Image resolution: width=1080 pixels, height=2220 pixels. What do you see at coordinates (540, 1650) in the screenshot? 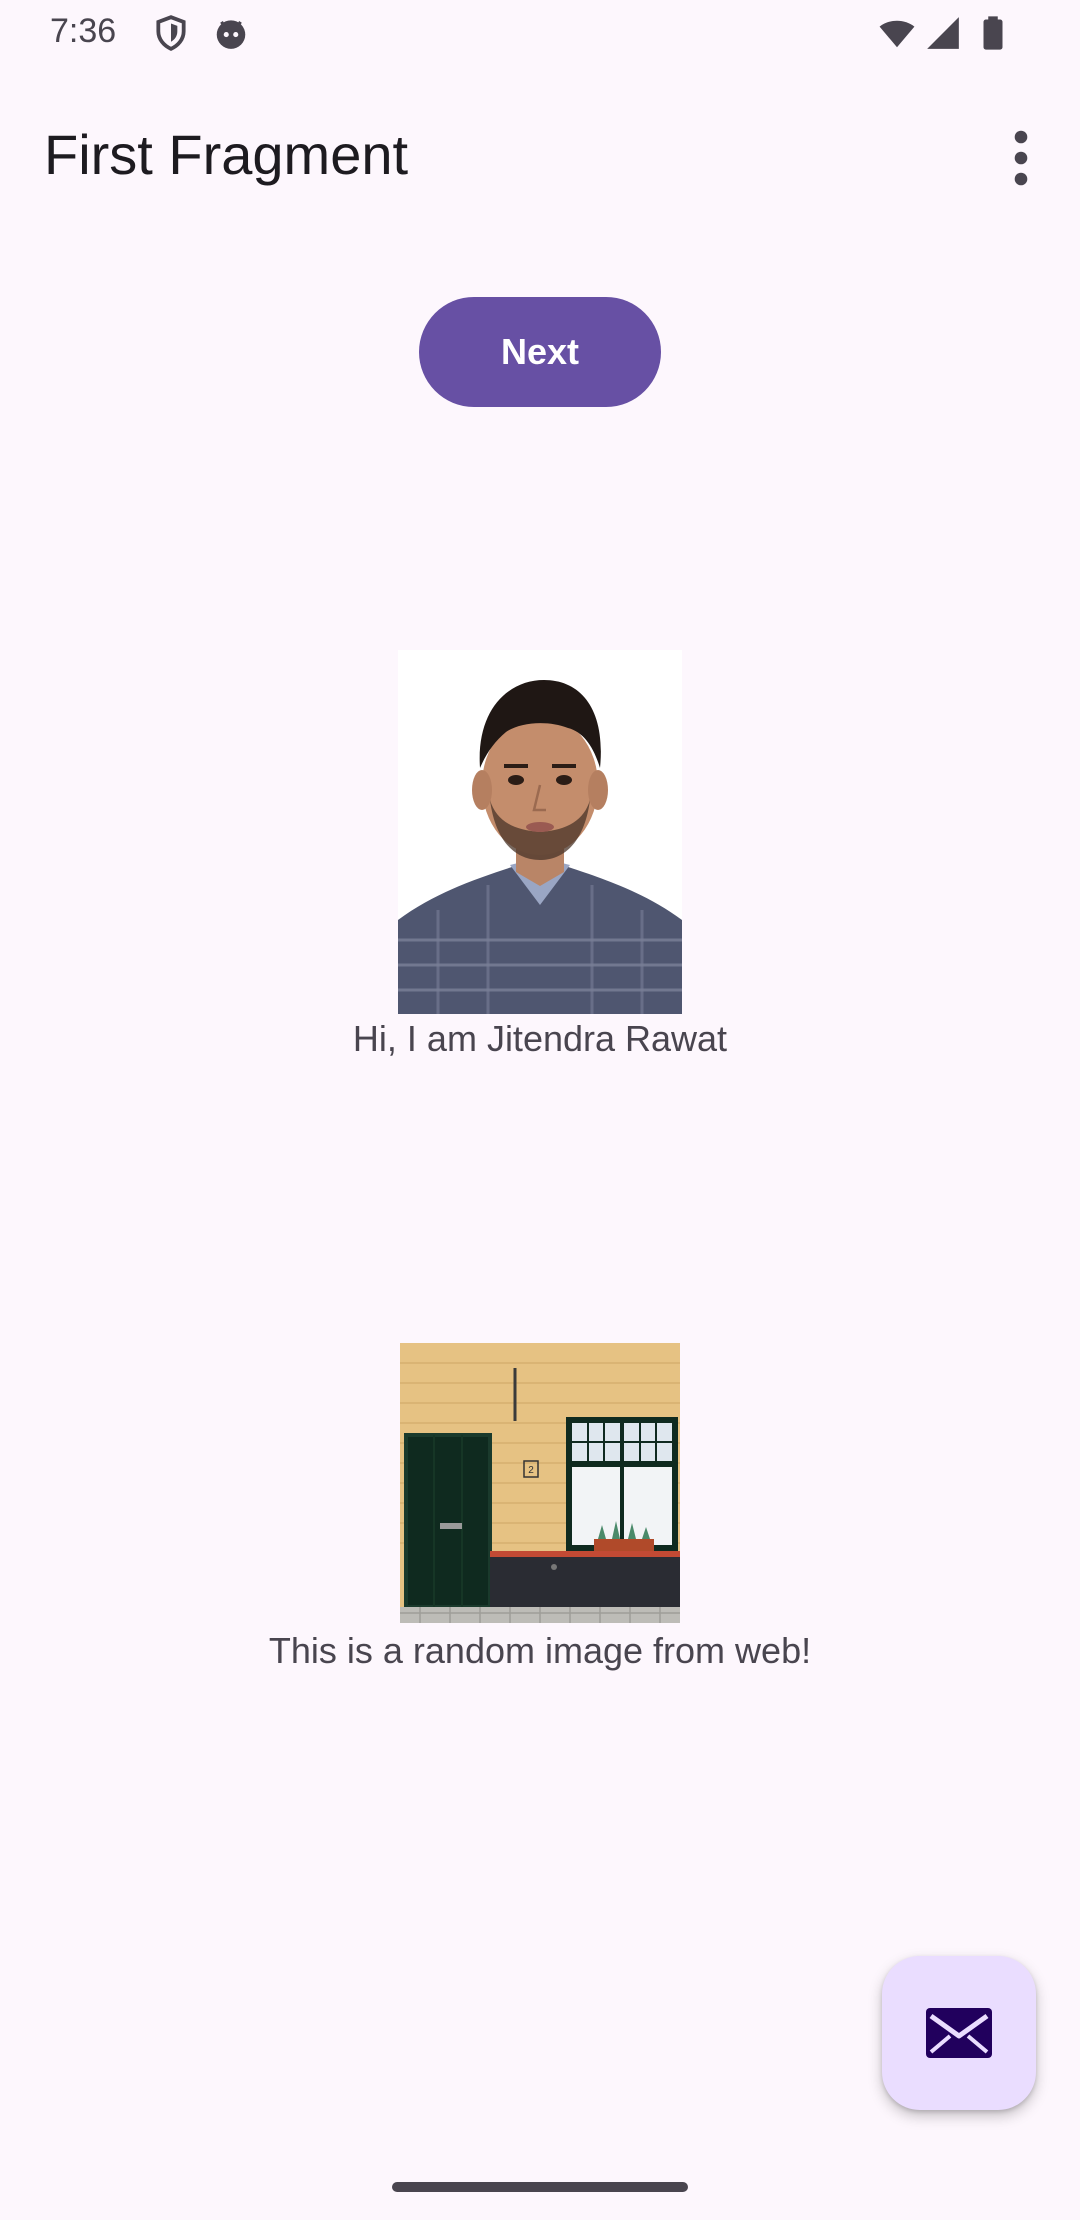
I see `random-image-caption: This is a random image from web!` at bounding box center [540, 1650].